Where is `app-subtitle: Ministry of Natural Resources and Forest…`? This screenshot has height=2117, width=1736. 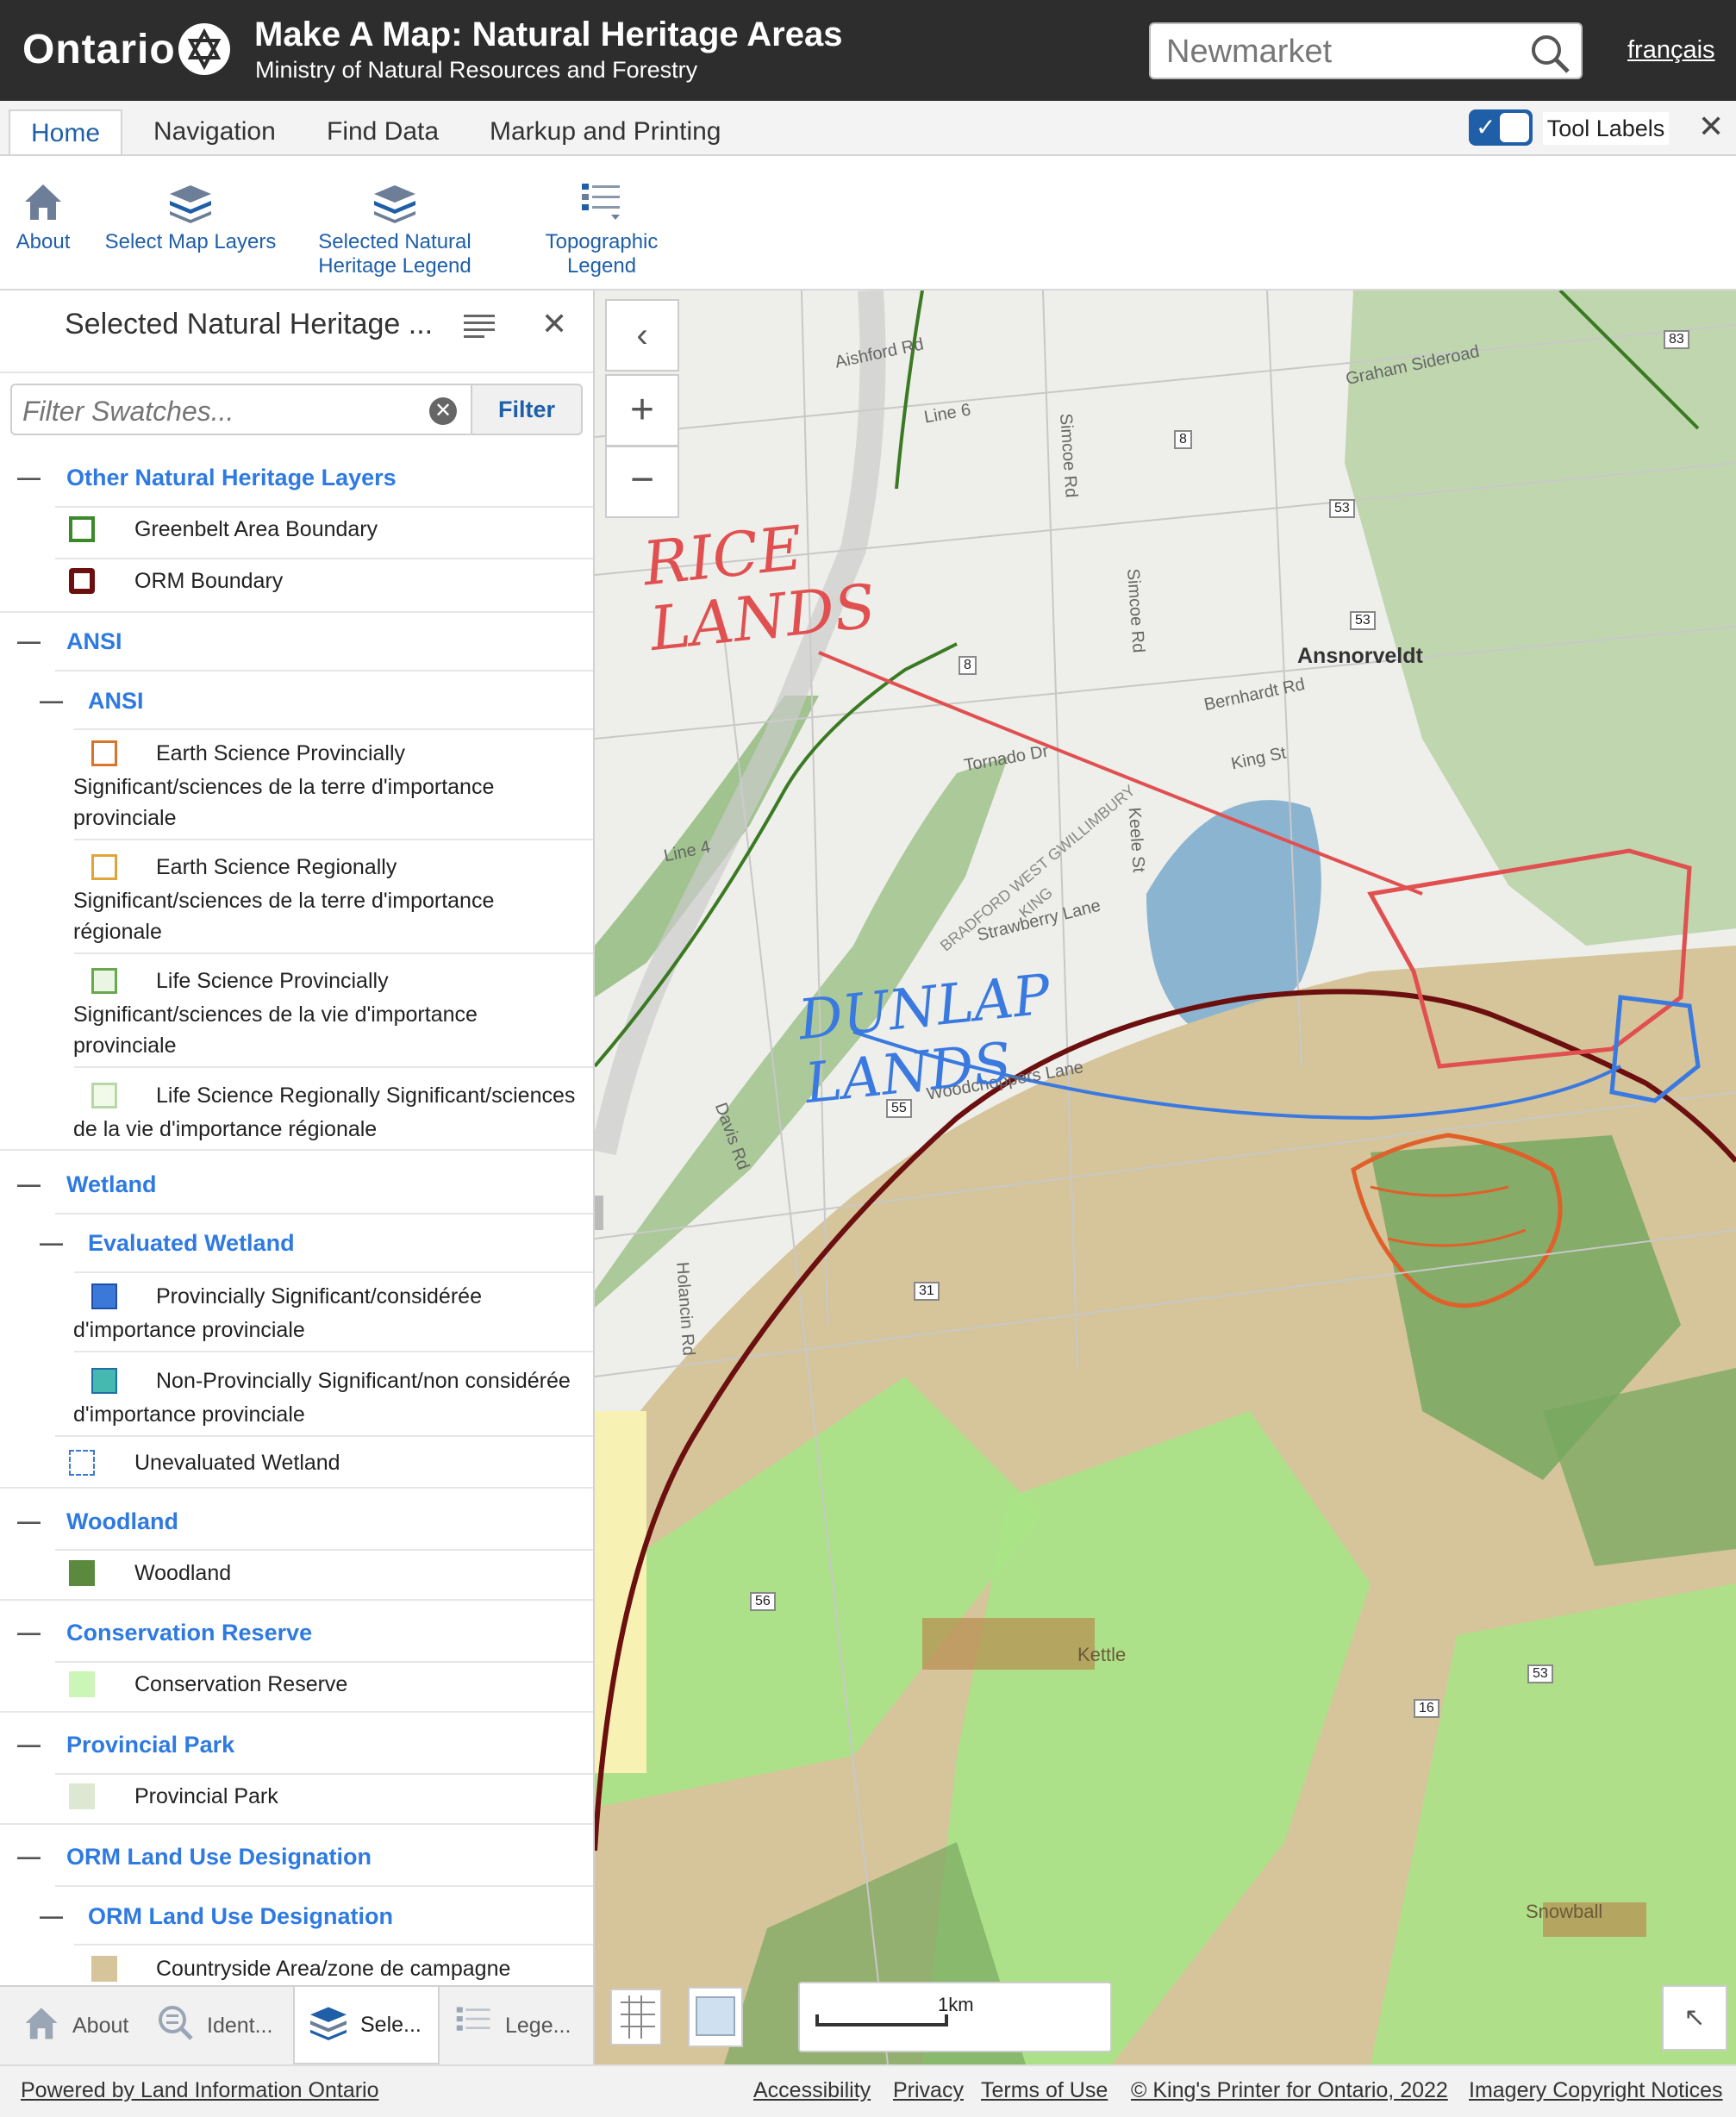
app-subtitle: Ministry of Natural Resources and Forest… is located at coordinates (476, 70).